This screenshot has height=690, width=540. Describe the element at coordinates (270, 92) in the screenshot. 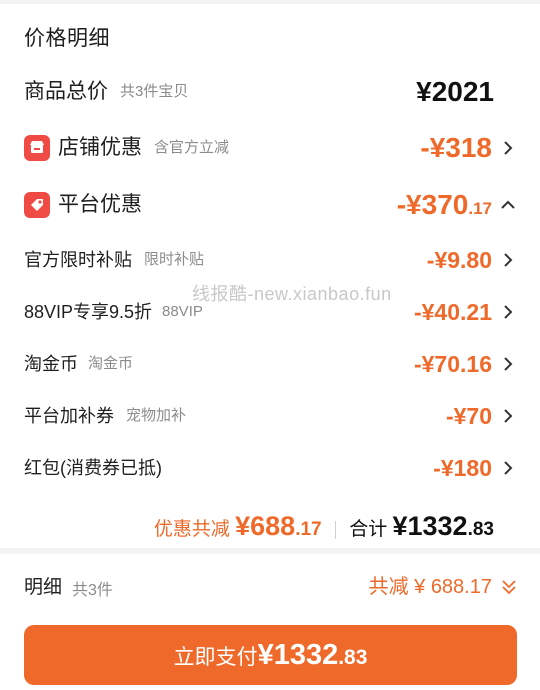

I see `total-row: 商品总价 共3件宝贝 ¥2021` at that location.